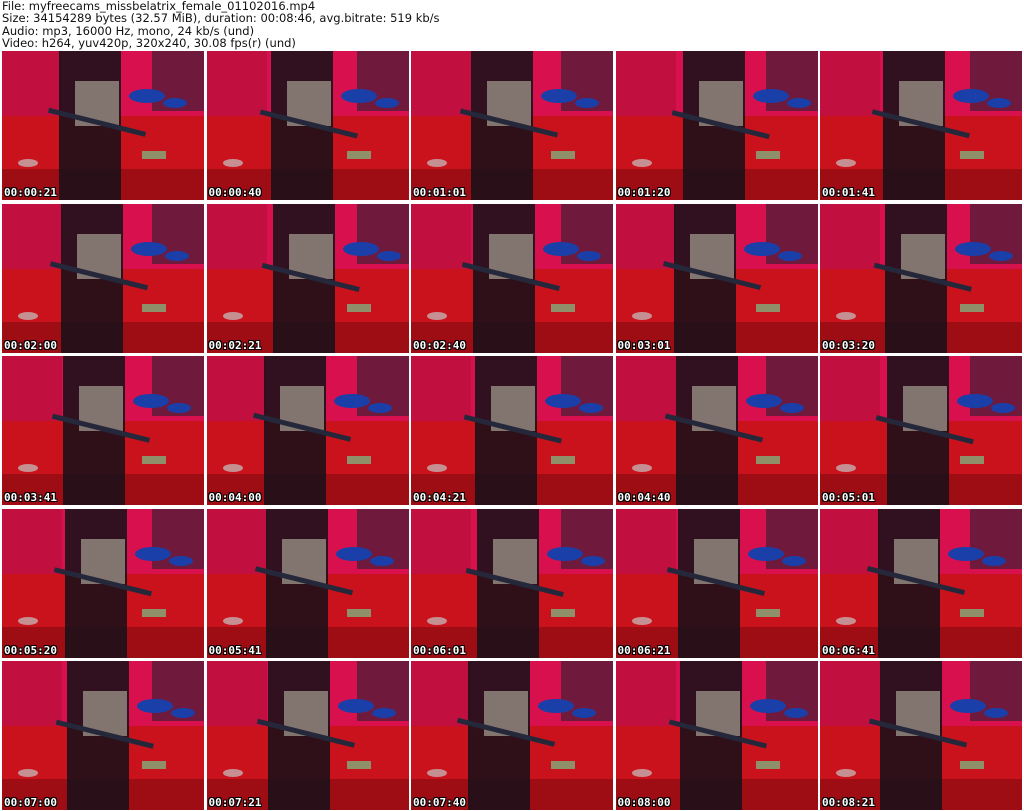 The height and width of the screenshot is (811, 1024). What do you see at coordinates (235, 650) in the screenshot?
I see `timestamp-label: 00:05:41` at bounding box center [235, 650].